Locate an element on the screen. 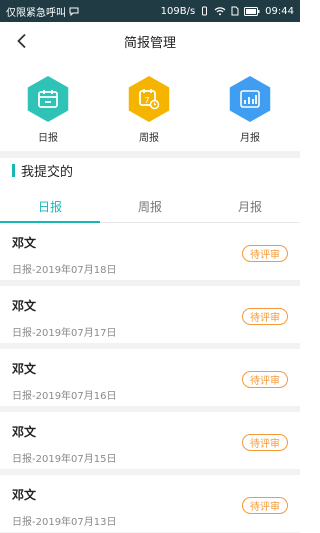  list-item: 邓文 日报-2019年07月17日 待评审 is located at coordinates (150, 317).